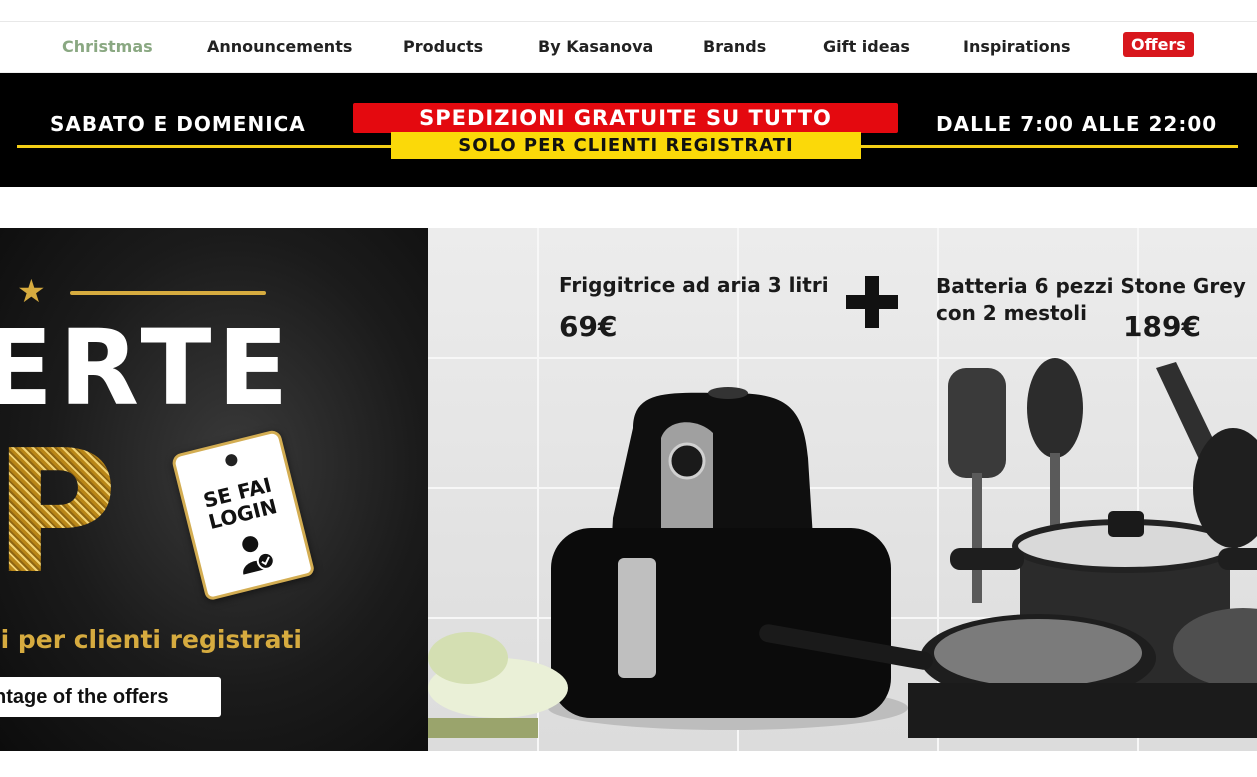 Image resolution: width=1257 pixels, height=777 pixels. What do you see at coordinates (1162, 326) in the screenshot?
I see `product-2-price: 189€` at bounding box center [1162, 326].